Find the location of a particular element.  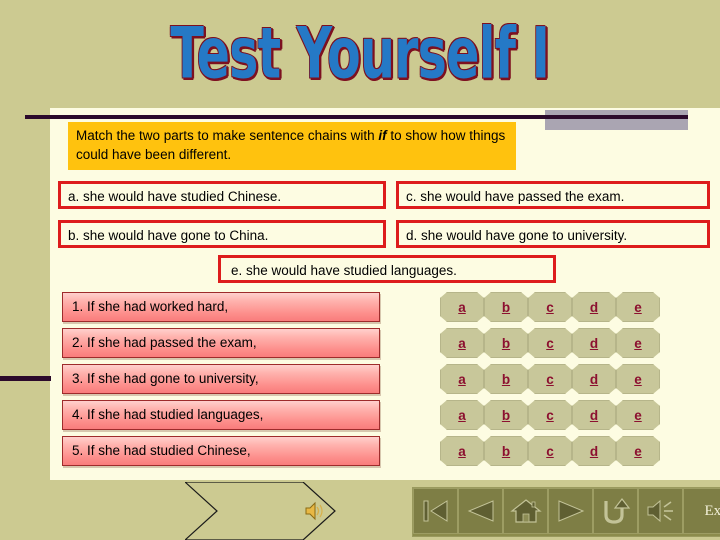

mini-speaker-icon is located at coordinates (316, 511).